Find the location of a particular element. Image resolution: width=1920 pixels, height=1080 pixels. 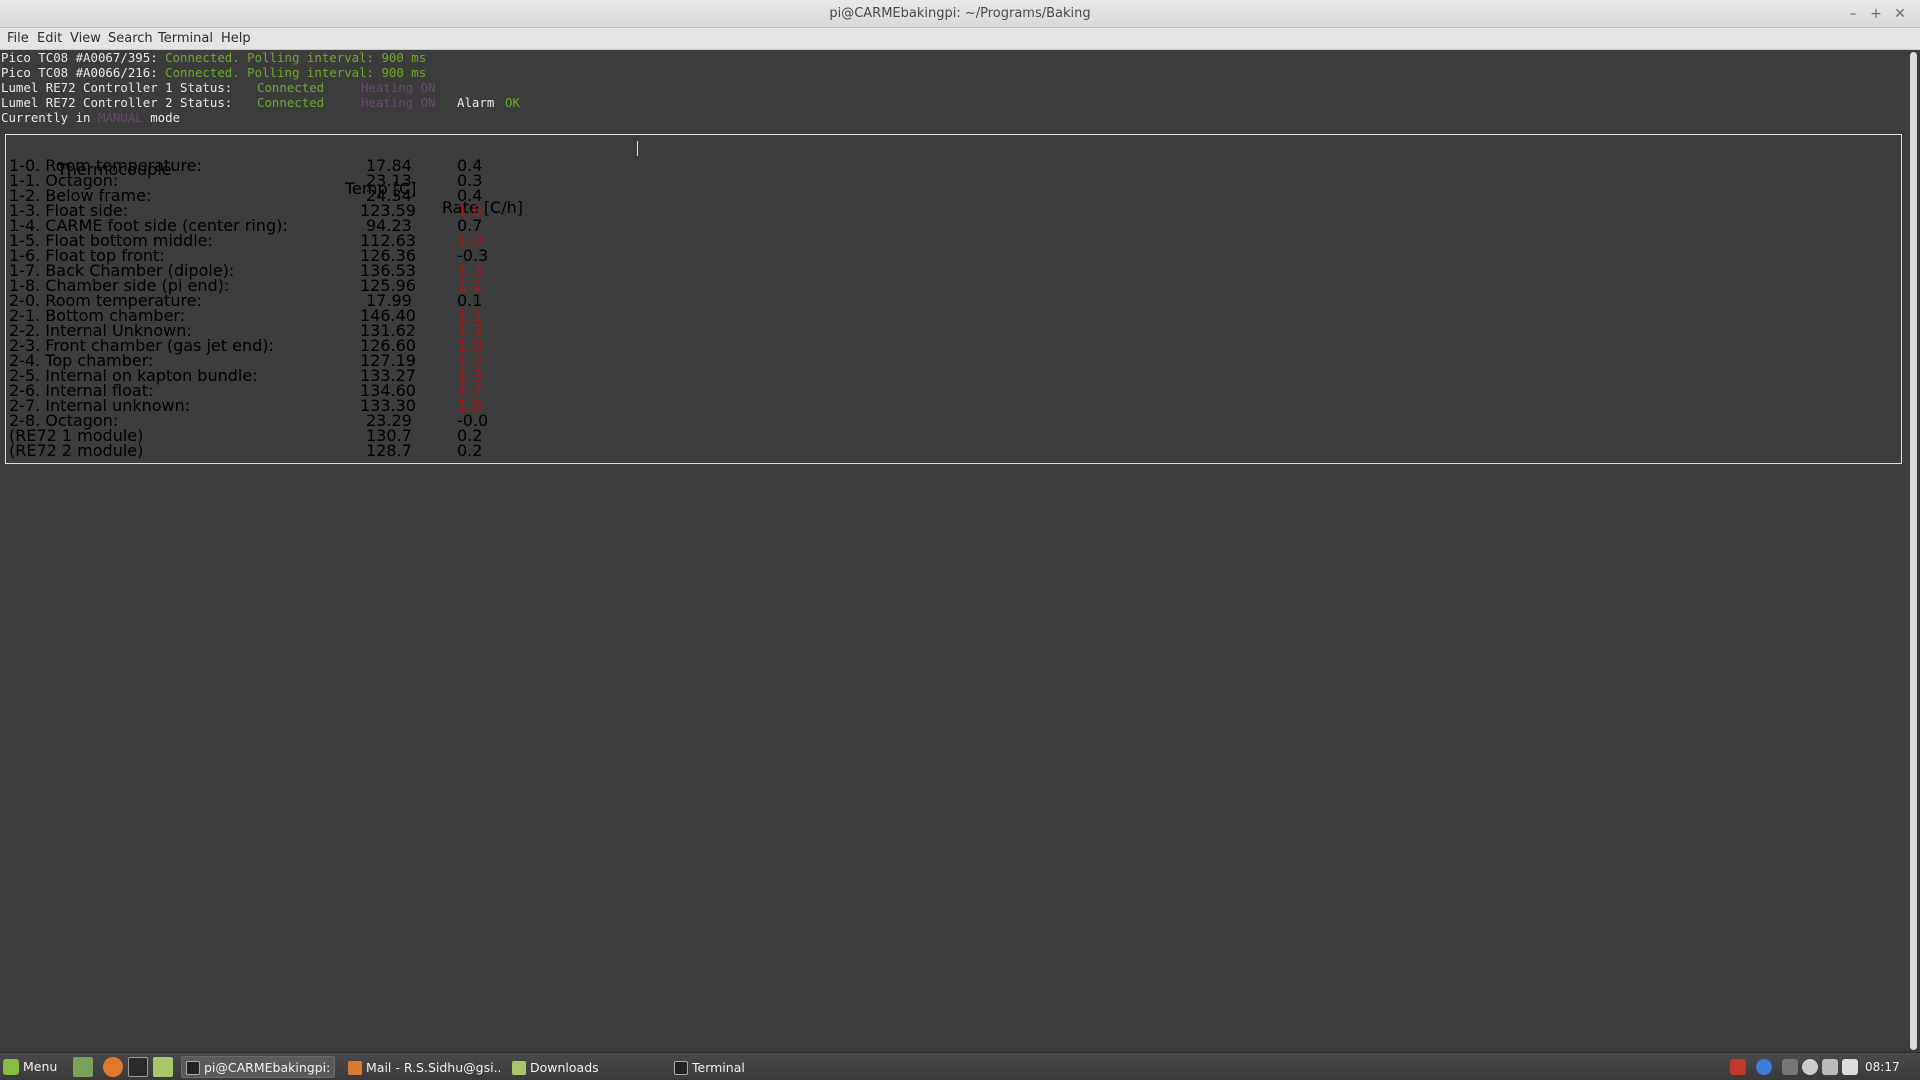

pen-icon is located at coordinates (1830, 1067).